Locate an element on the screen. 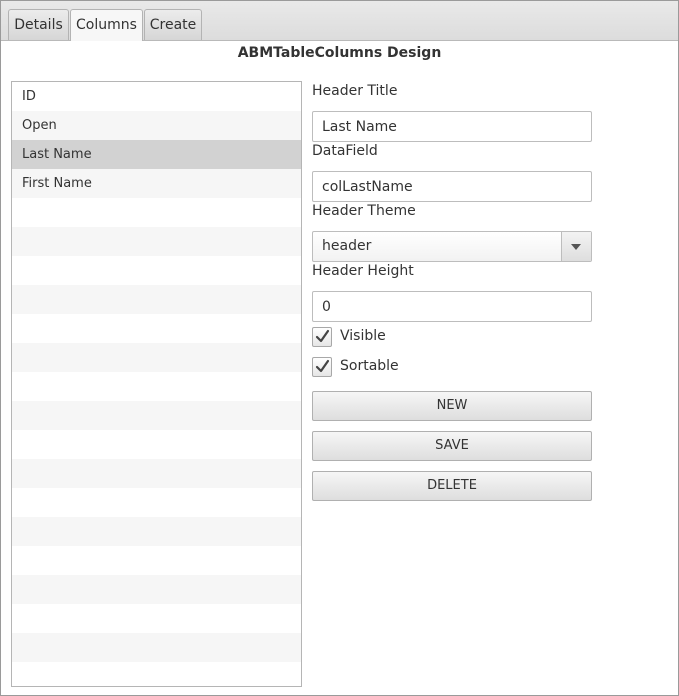 The image size is (679, 696). list-item: First Name is located at coordinates (156, 183).